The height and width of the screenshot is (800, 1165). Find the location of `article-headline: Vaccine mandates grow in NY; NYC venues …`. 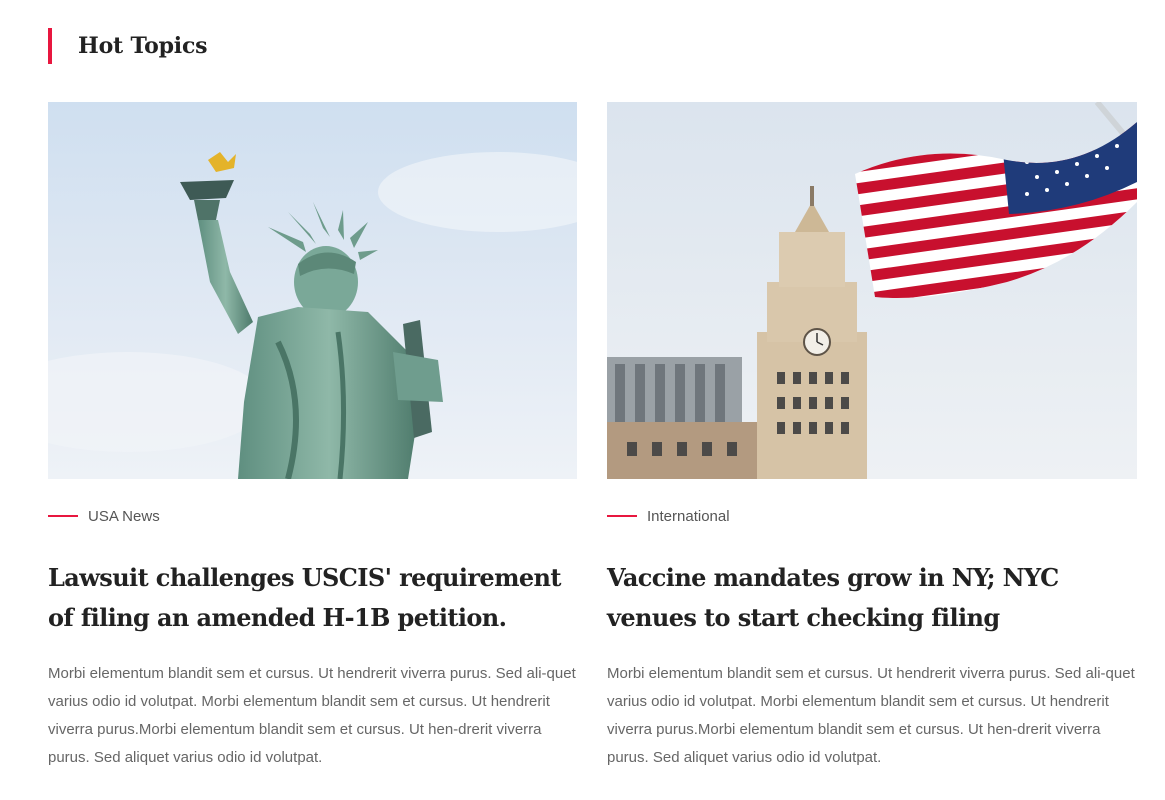

article-headline: Vaccine mandates grow in NY; NYC venues … is located at coordinates (872, 598).